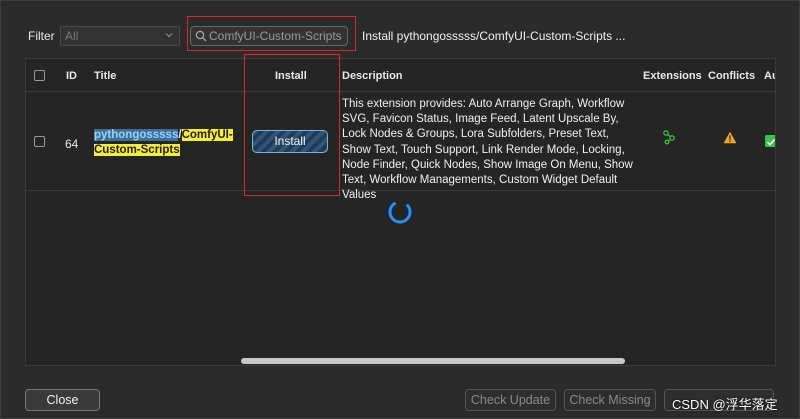  What do you see at coordinates (137, 150) in the screenshot?
I see `title-name-part2: Custom-Scripts` at bounding box center [137, 150].